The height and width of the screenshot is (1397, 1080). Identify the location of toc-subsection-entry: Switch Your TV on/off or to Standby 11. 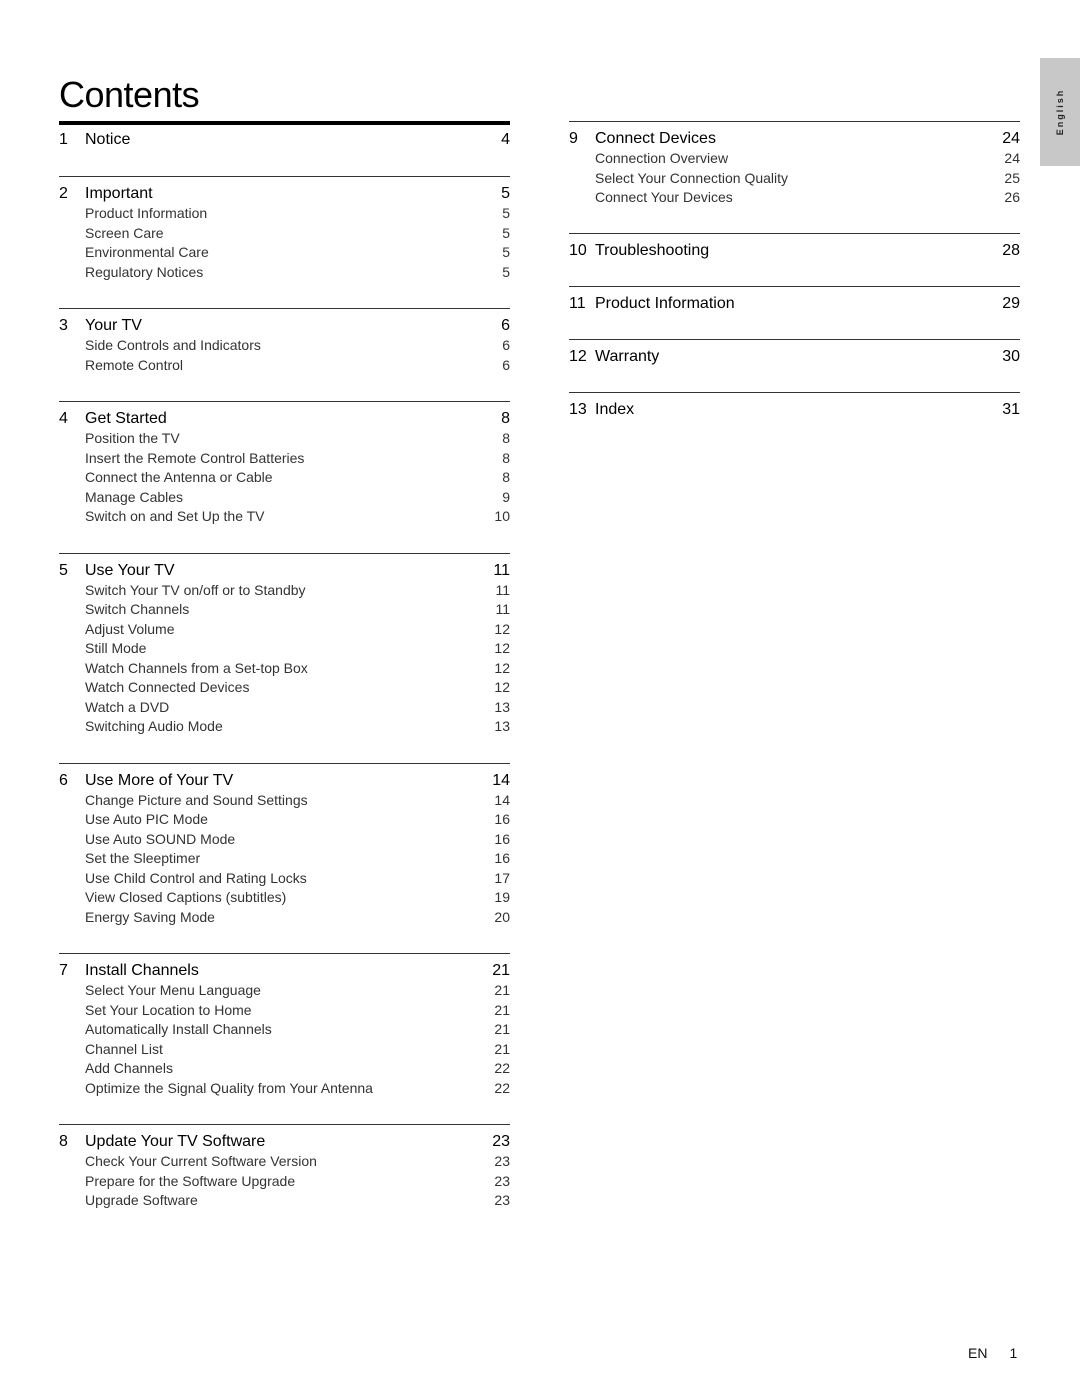
(284, 591).